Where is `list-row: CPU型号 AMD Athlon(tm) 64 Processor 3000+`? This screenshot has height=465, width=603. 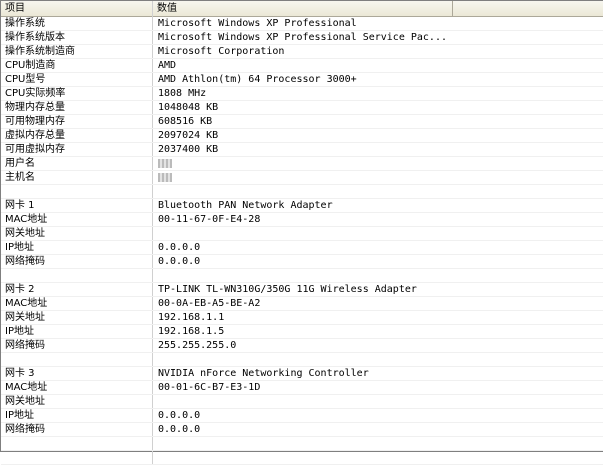
list-row: CPU型号 AMD Athlon(tm) 64 Processor 3000+ is located at coordinates (302, 80).